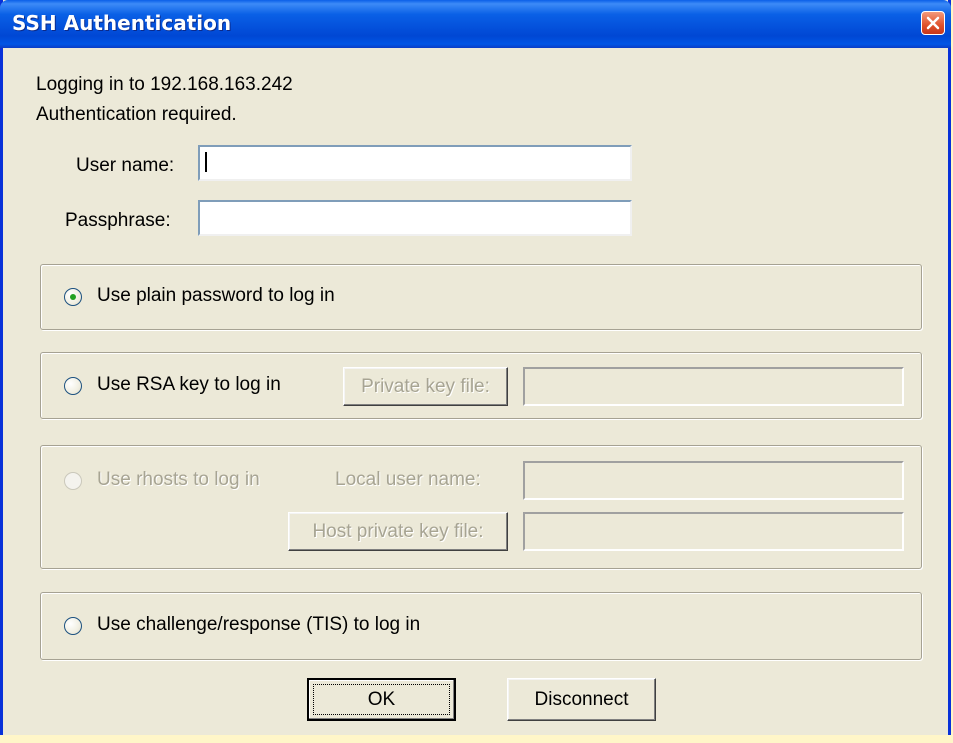 The width and height of the screenshot is (953, 743). What do you see at coordinates (415, 163) in the screenshot?
I see `username-input` at bounding box center [415, 163].